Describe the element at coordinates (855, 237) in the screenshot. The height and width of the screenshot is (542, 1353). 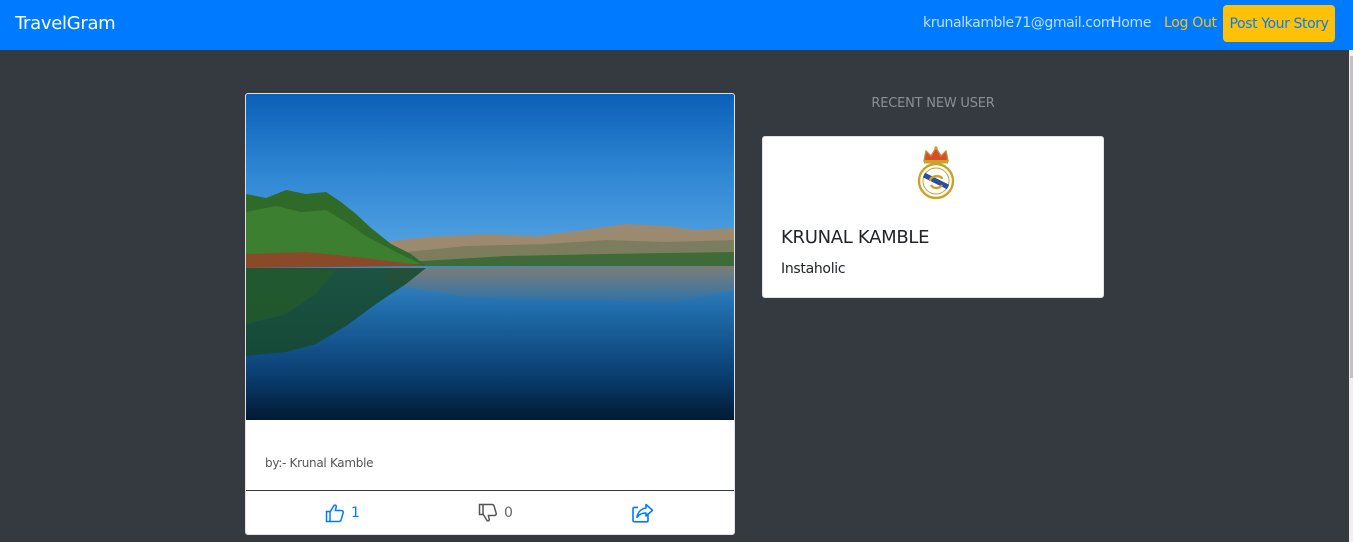
I see `user-name: KRUNAL KAMBLE` at that location.